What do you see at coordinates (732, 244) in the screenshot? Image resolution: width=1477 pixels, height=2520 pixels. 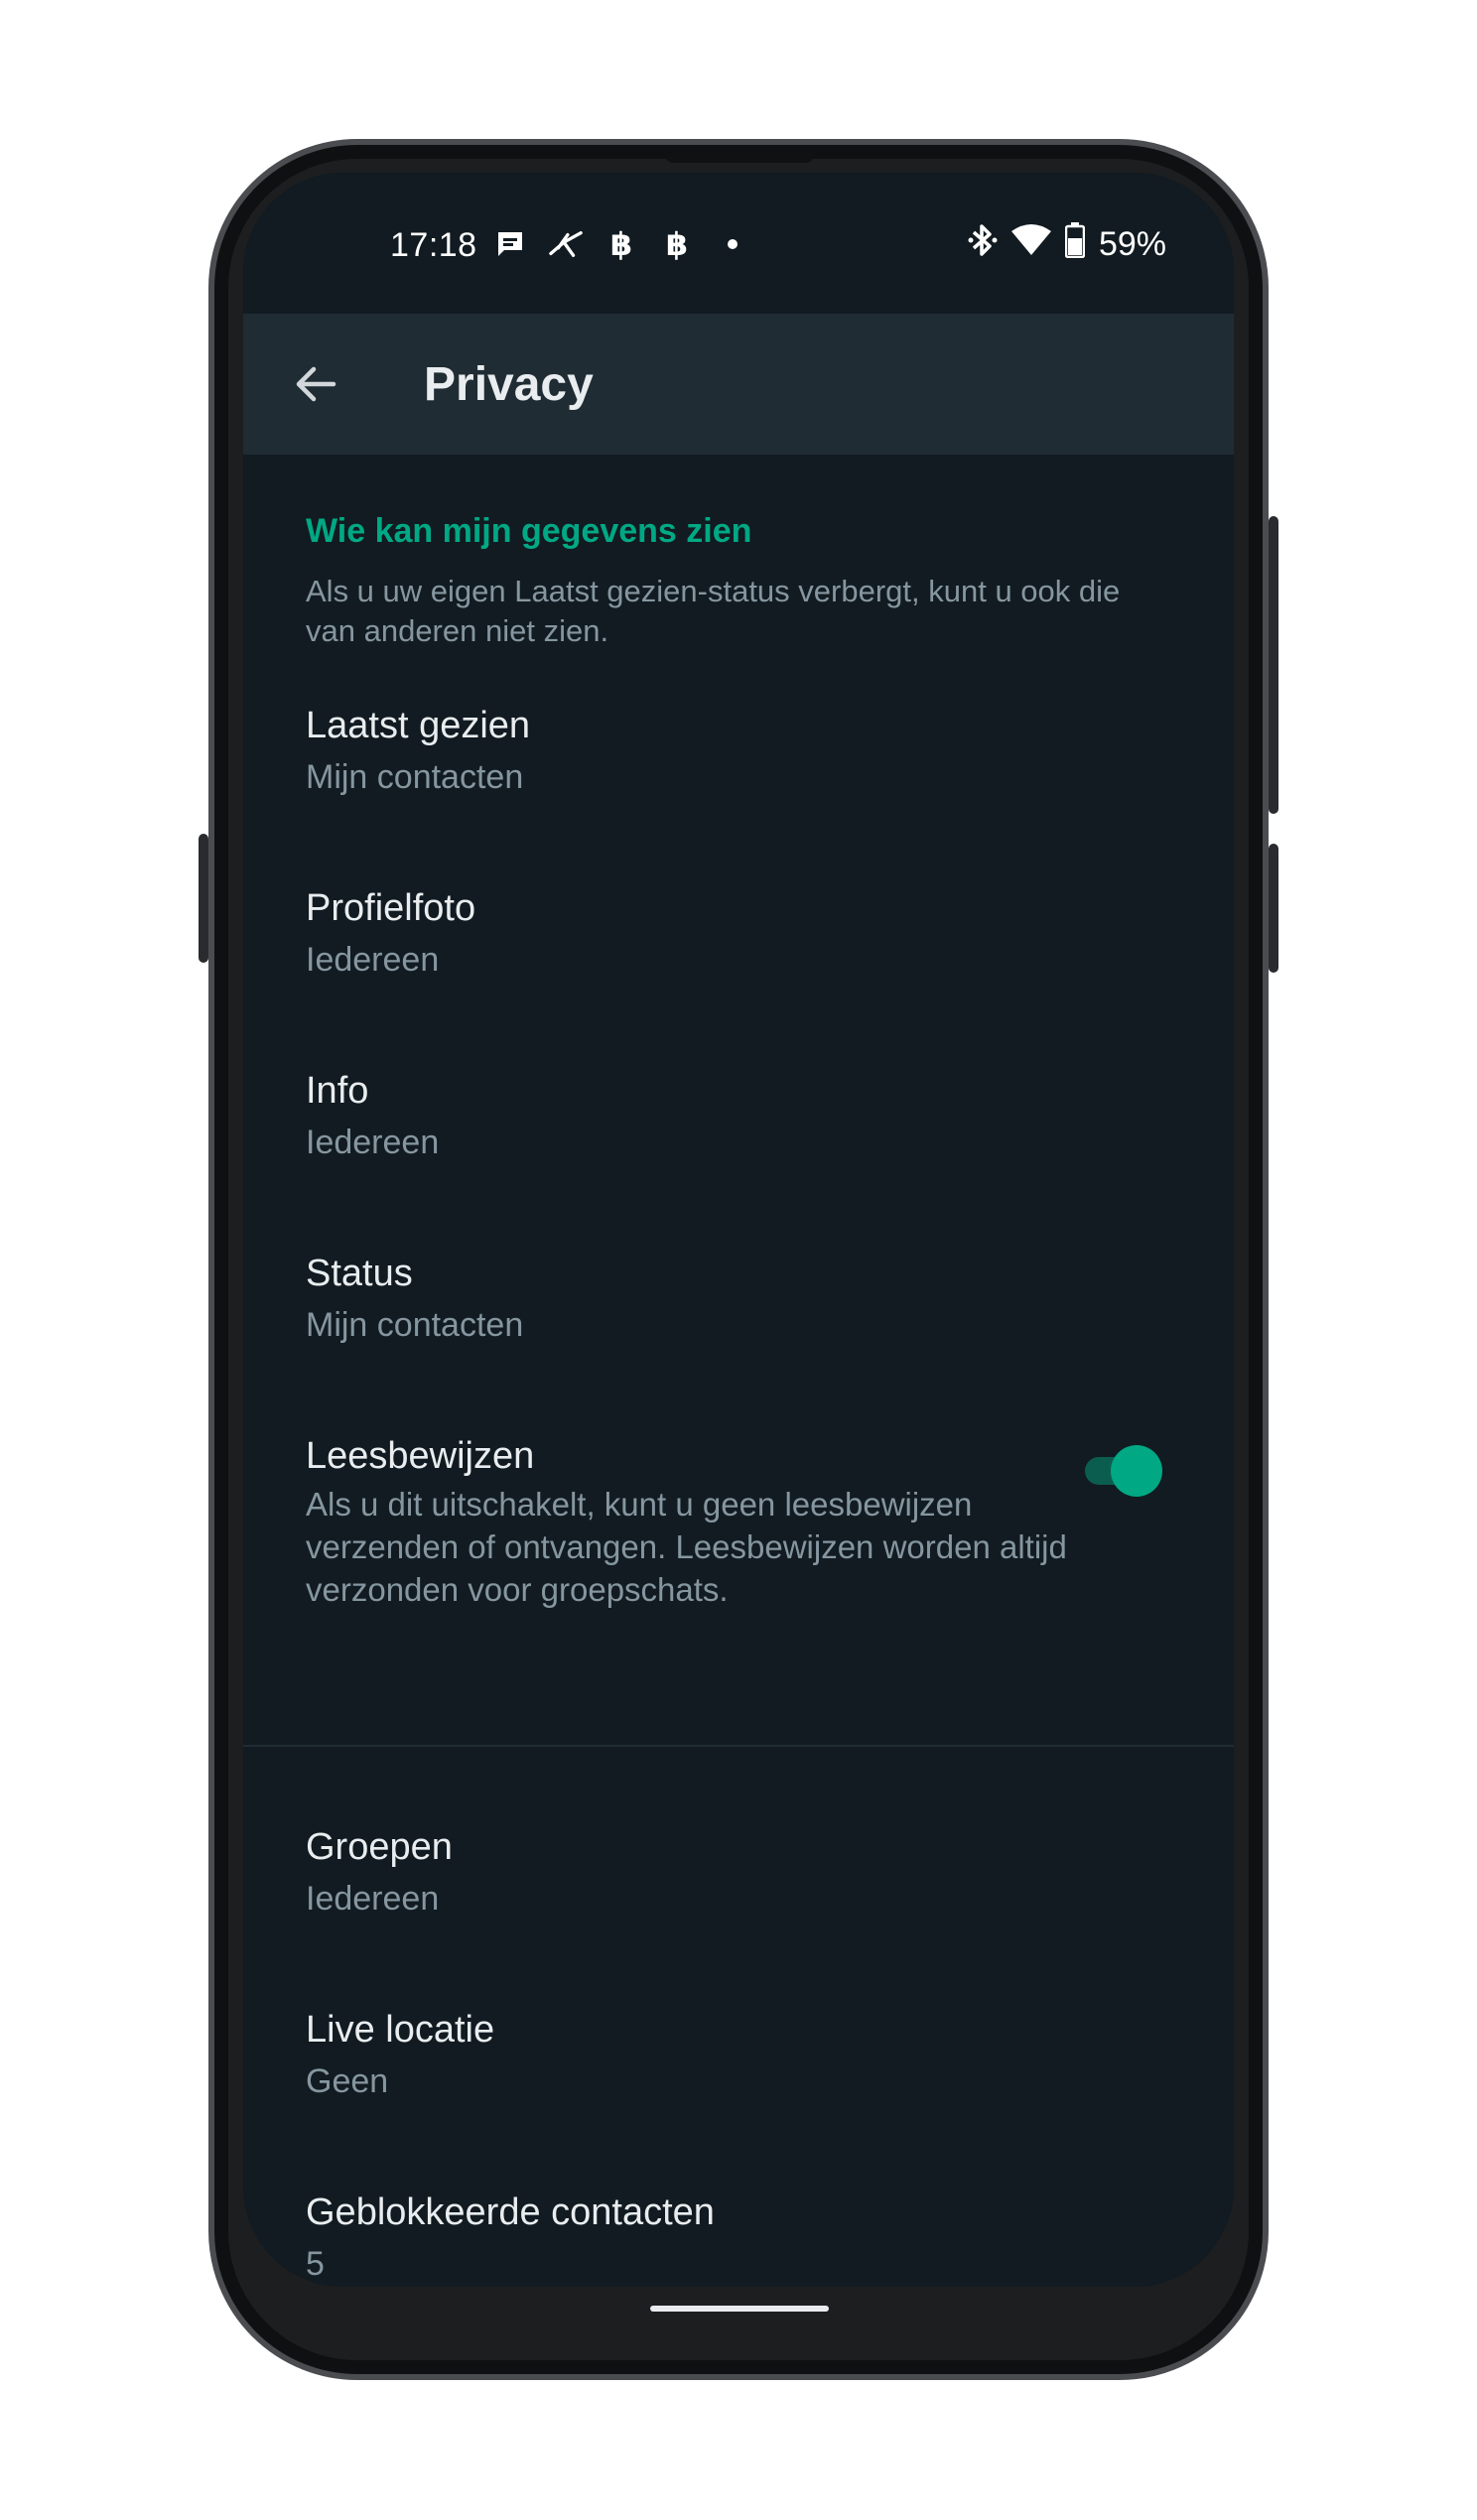 I see `more-notifications-dot-icon` at bounding box center [732, 244].